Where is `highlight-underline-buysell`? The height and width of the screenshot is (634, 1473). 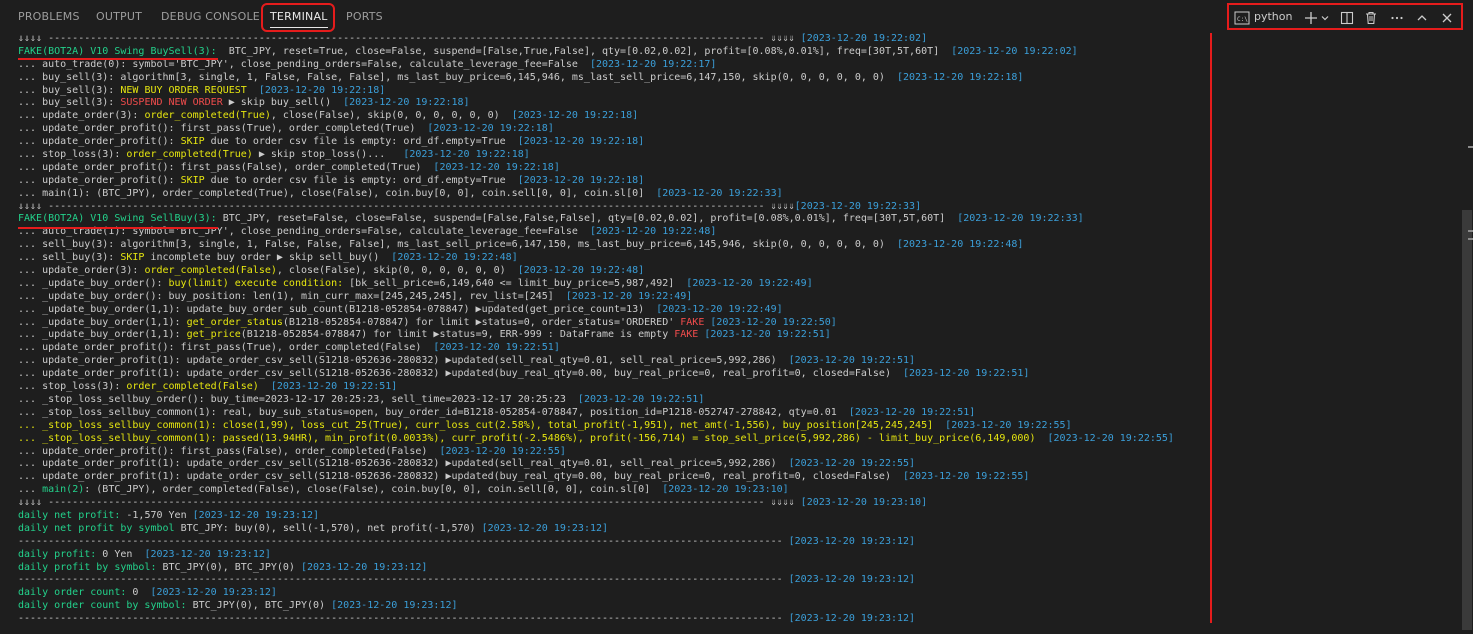 highlight-underline-buysell is located at coordinates (118, 59).